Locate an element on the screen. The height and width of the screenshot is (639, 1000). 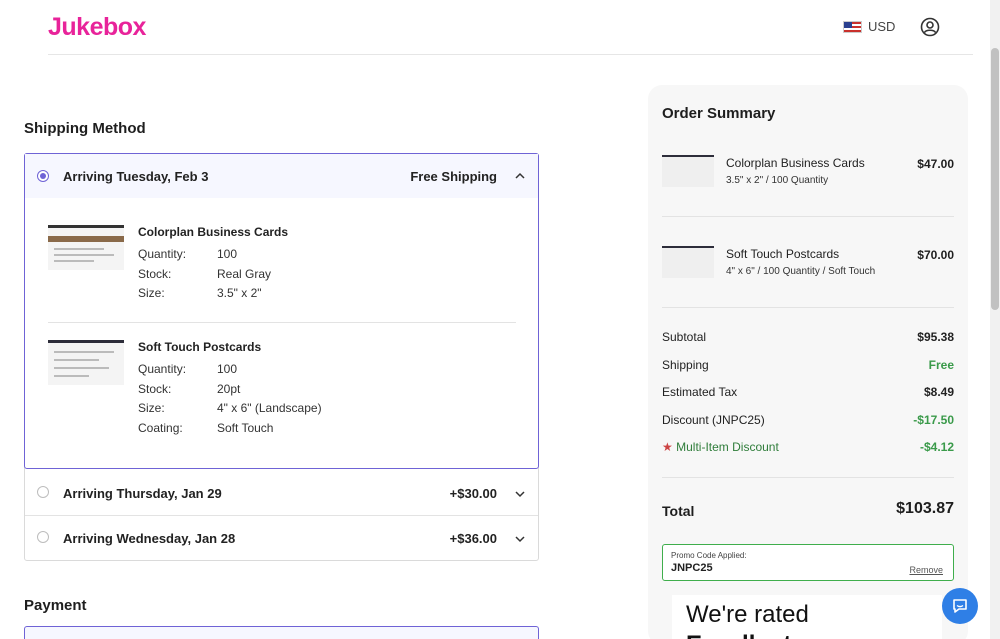
payment-box is located at coordinates (281, 632).